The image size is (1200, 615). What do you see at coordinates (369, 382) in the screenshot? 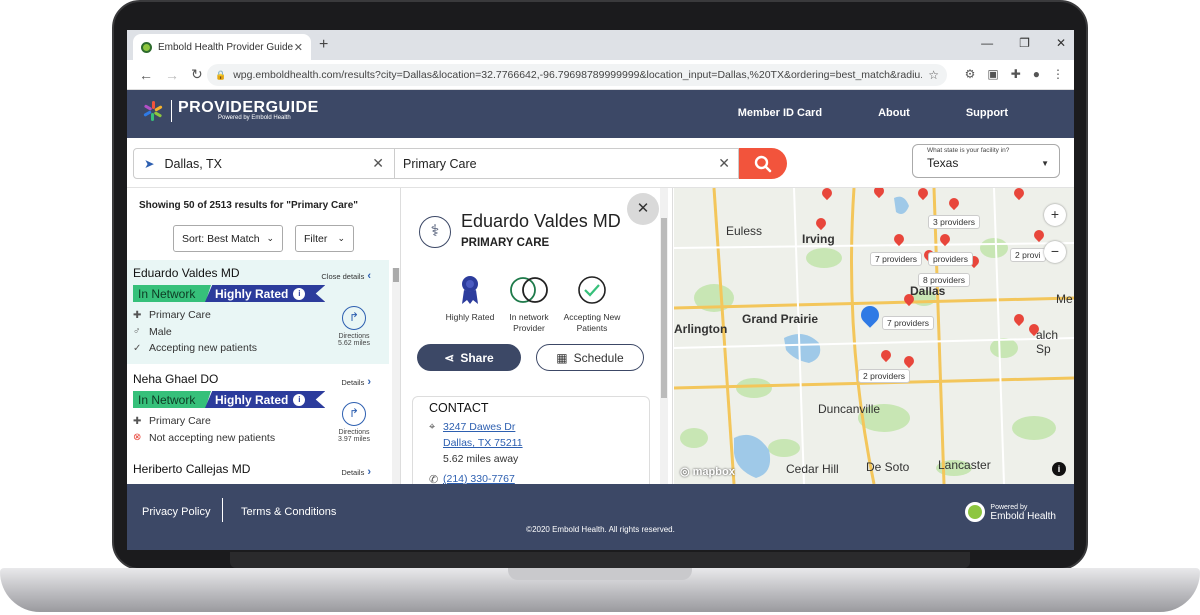
I see `chevron-right-icon: ›` at bounding box center [369, 382].